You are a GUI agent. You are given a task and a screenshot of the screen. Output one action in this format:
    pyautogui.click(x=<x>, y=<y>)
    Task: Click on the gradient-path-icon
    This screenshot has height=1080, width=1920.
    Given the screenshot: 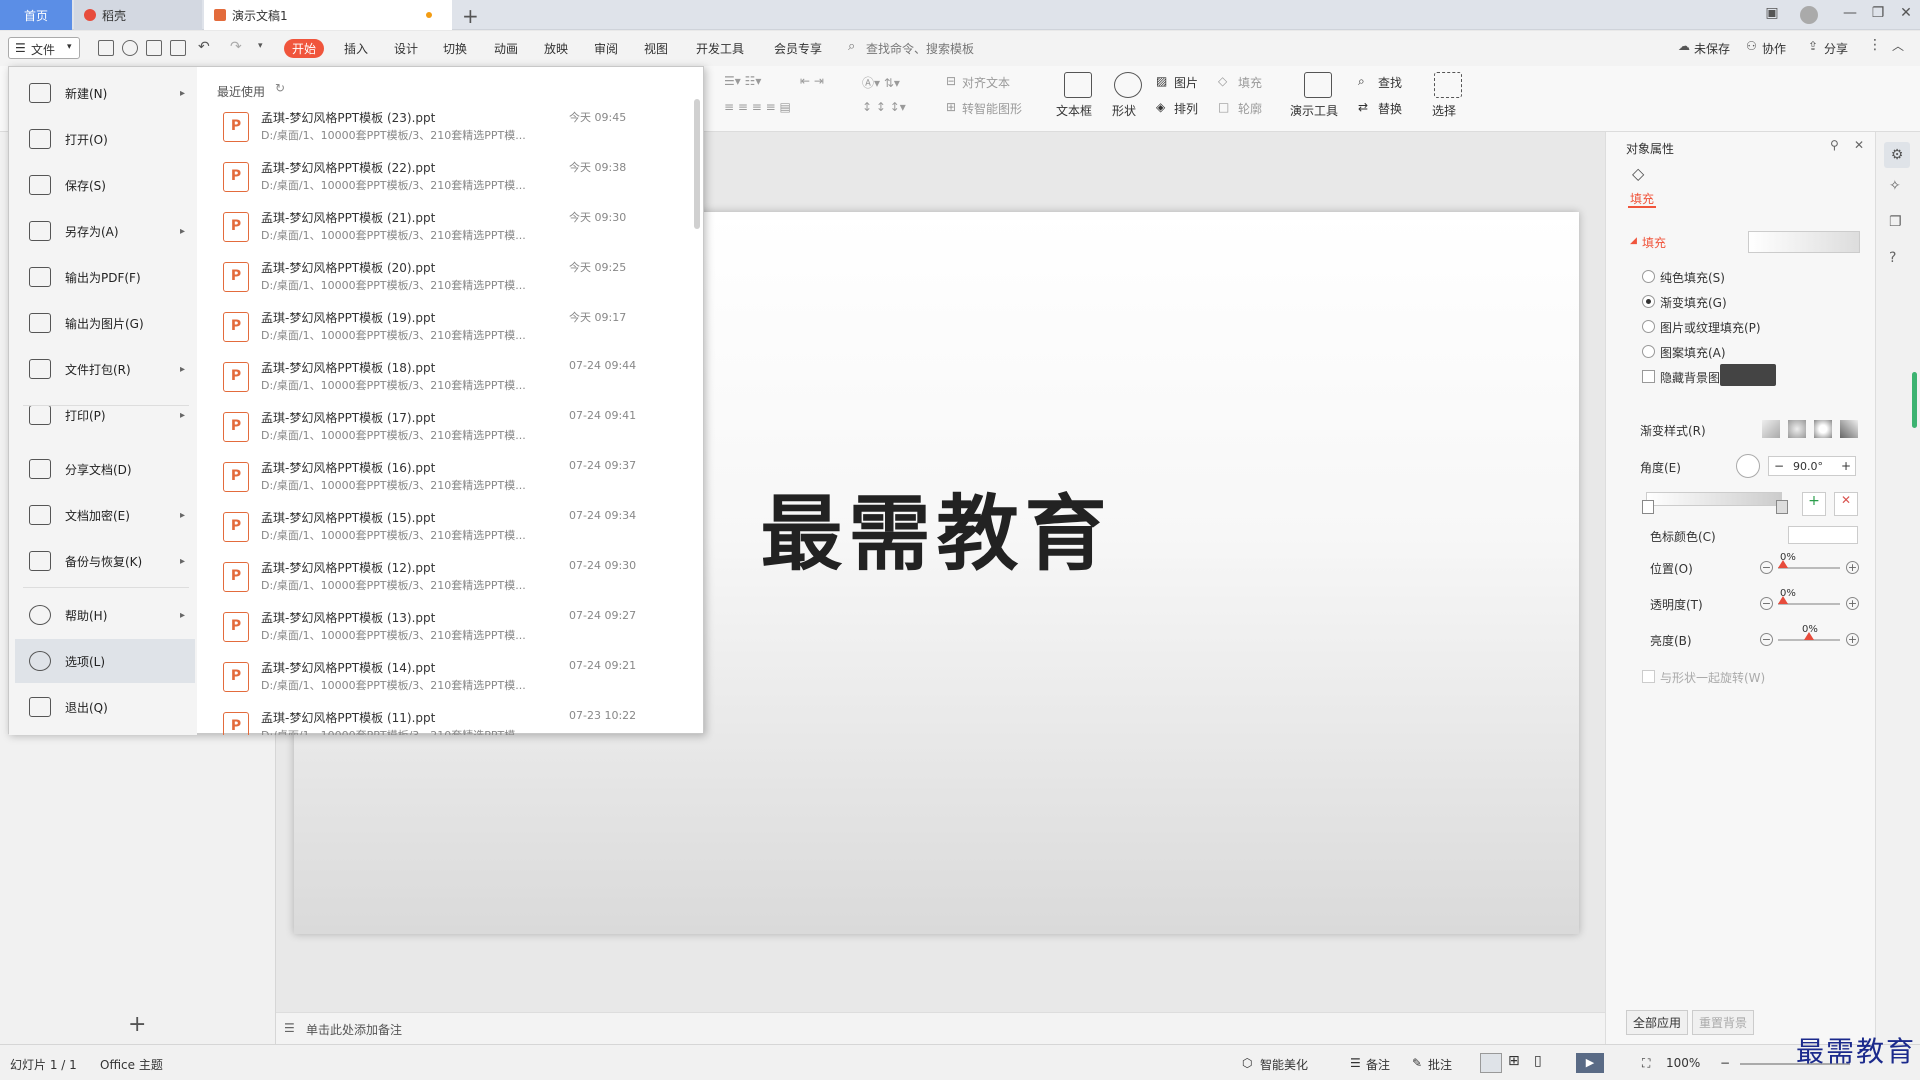 What is the action you would take?
    pyautogui.click(x=1849, y=429)
    